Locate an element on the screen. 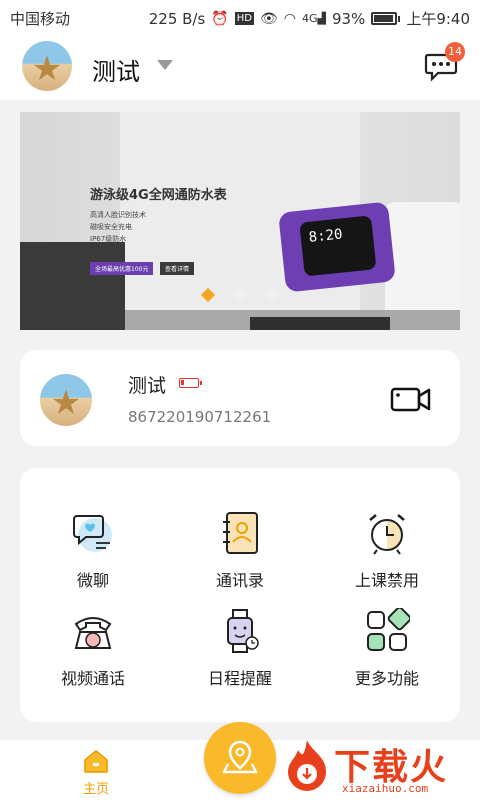 This screenshot has height=800, width=480. device-card: ★ 测试 867220190712261 is located at coordinates (240, 398).